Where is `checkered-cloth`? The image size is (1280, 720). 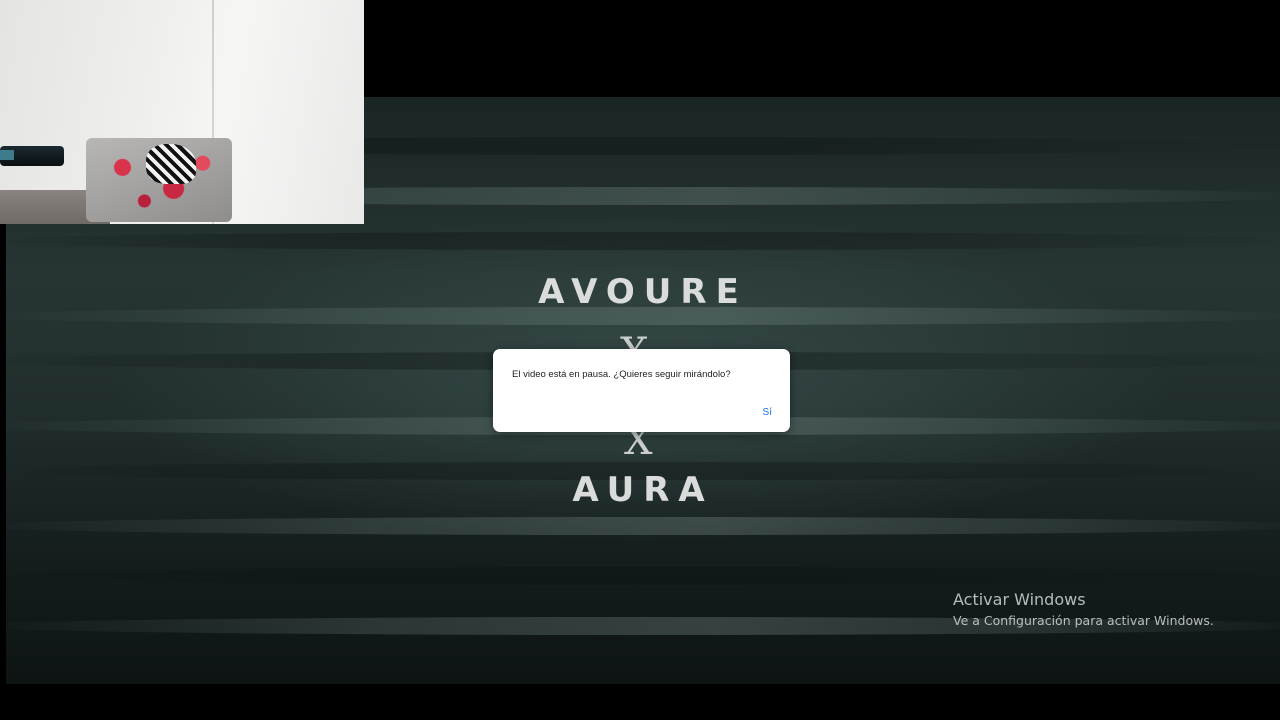 checkered-cloth is located at coordinates (171, 164).